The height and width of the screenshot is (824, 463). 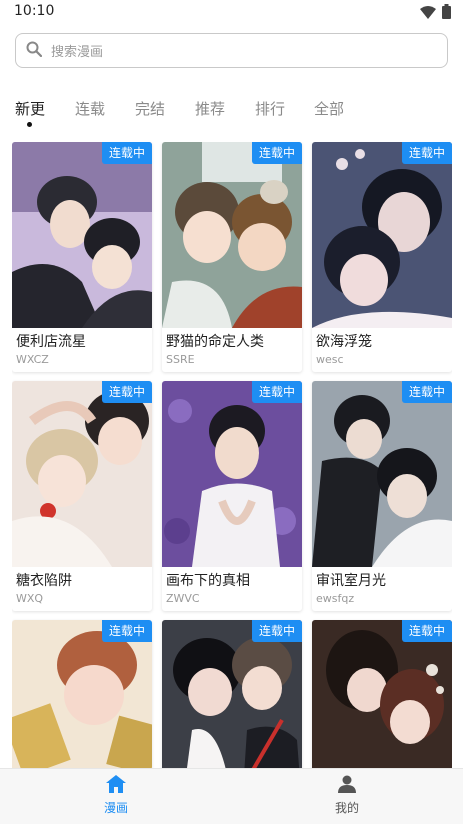 What do you see at coordinates (428, 13) in the screenshot?
I see `wifi-icon` at bounding box center [428, 13].